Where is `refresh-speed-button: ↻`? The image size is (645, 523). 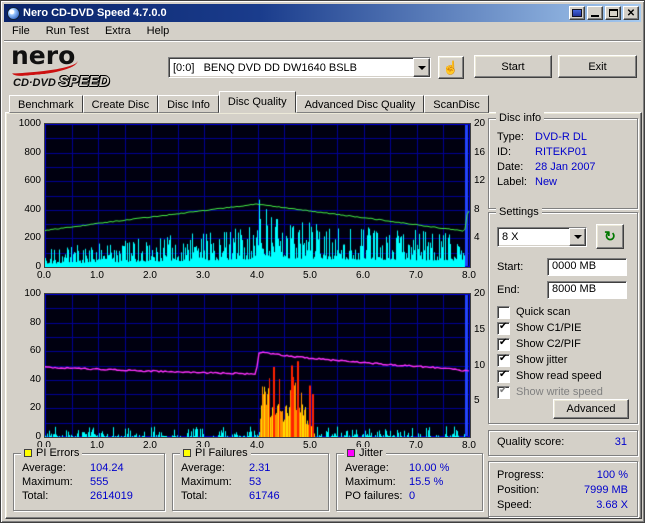 refresh-speed-button: ↻ is located at coordinates (610, 236).